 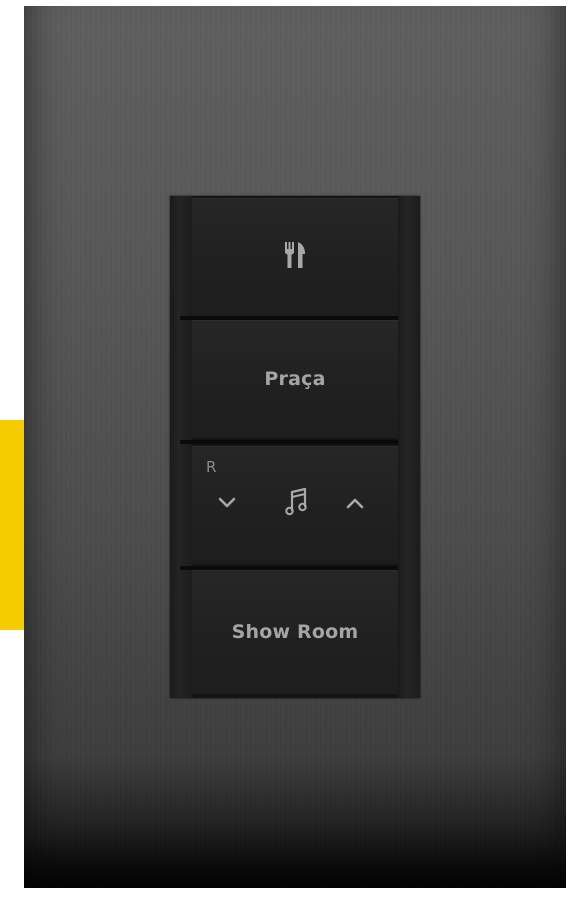 I want to click on key-divider, so click(x=295, y=442).